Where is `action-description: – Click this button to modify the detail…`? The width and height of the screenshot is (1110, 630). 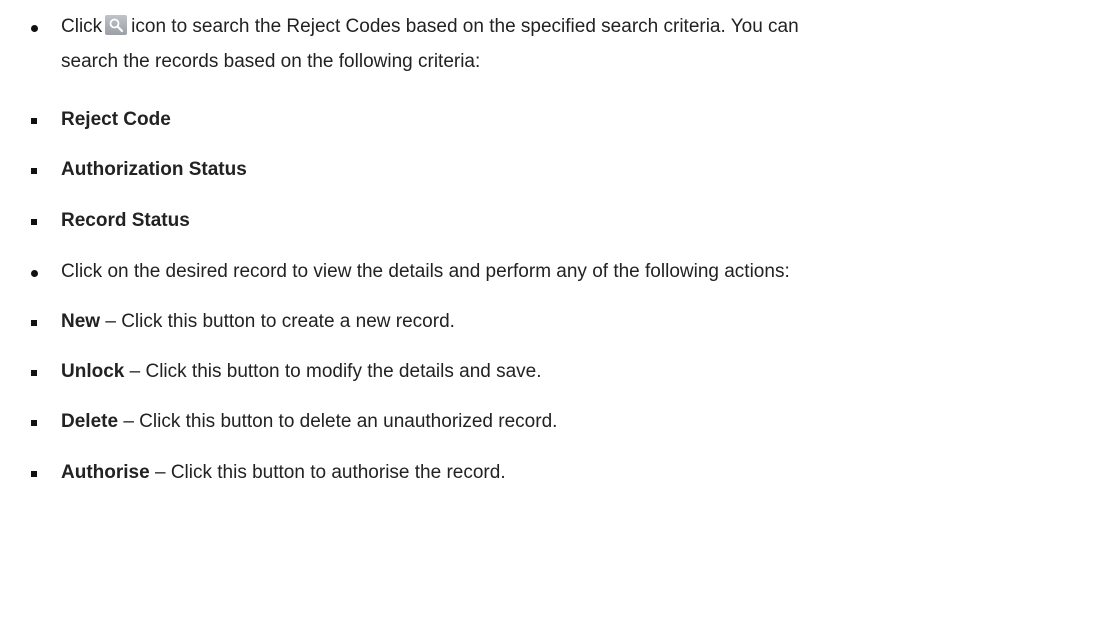 action-description: – Click this button to modify the detail… is located at coordinates (335, 371).